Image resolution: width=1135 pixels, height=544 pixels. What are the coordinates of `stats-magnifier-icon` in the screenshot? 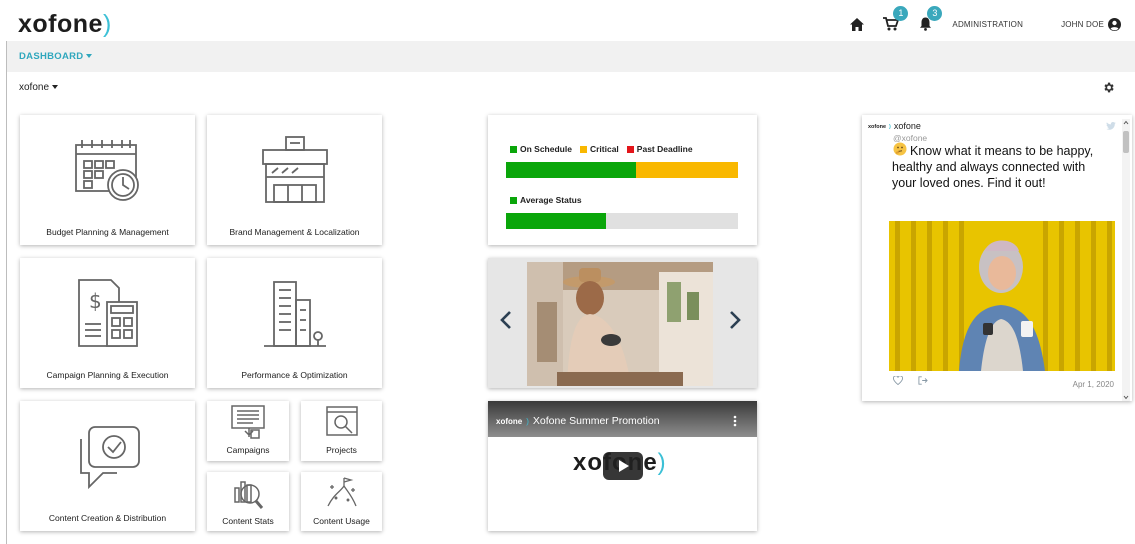 It's located at (249, 495).